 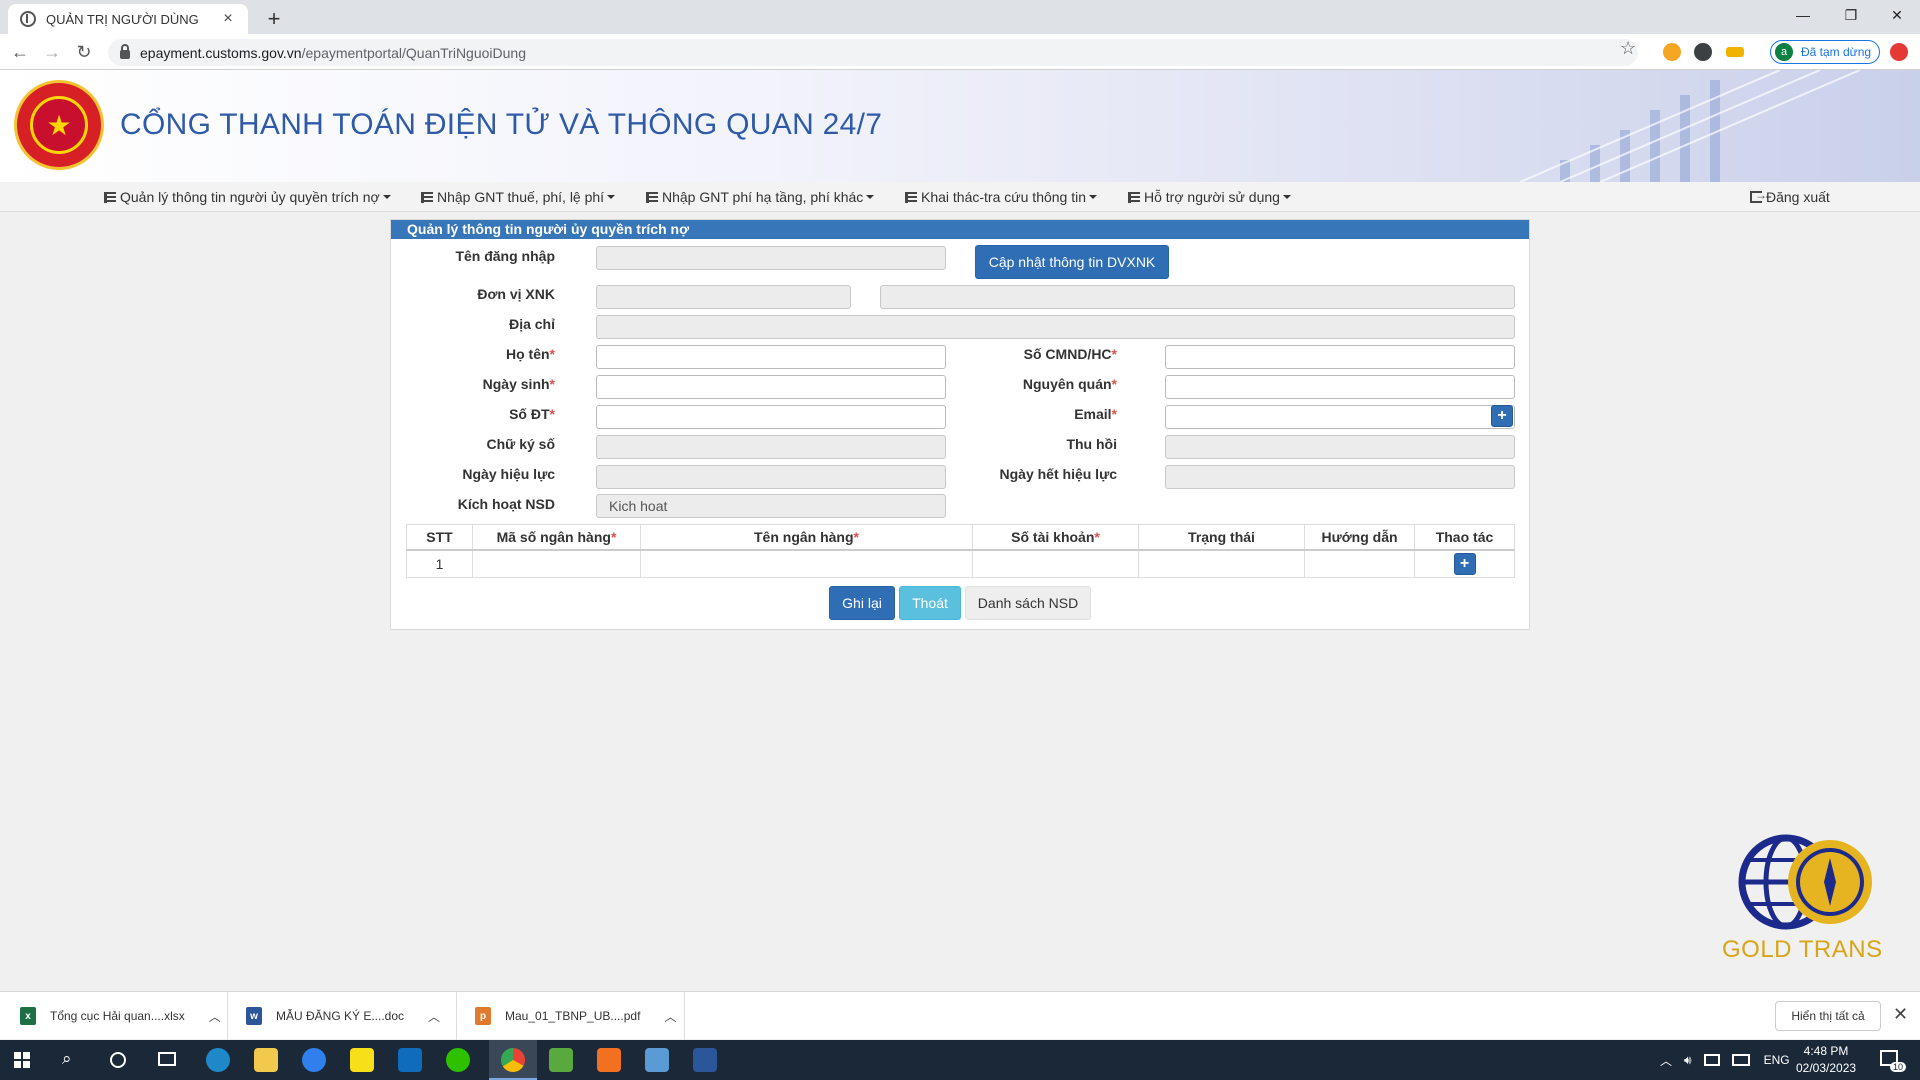 What do you see at coordinates (117, 1016) in the screenshot?
I see `download-filename: Tổng cục Hải quan....xlsx` at bounding box center [117, 1016].